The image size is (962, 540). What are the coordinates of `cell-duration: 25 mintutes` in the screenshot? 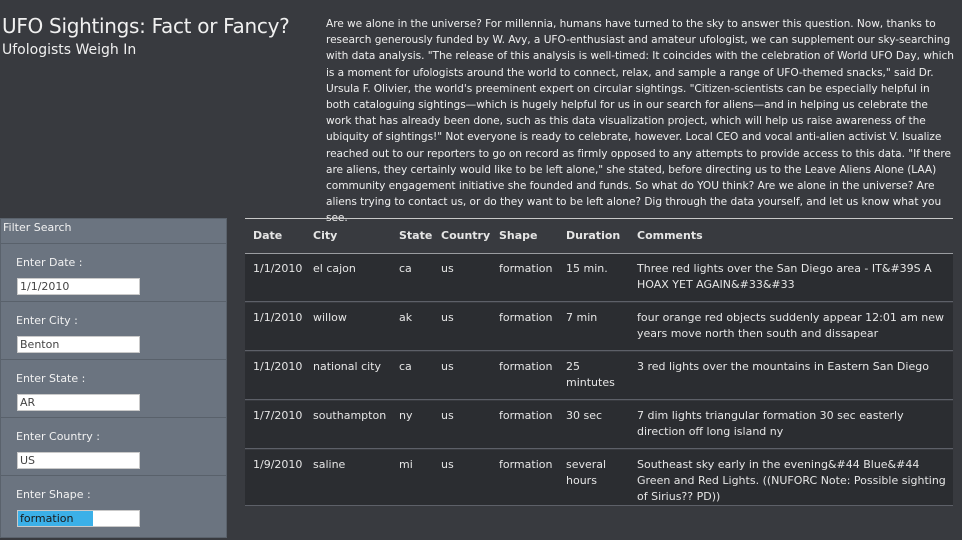 It's located at (590, 374).